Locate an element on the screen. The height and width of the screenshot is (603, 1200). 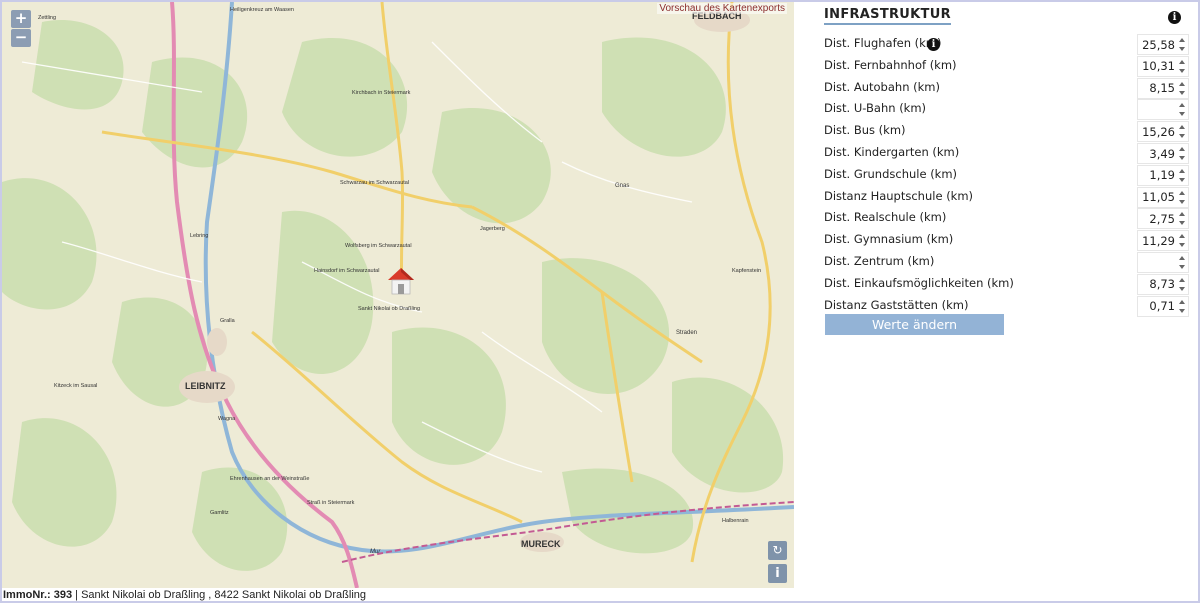
label-schwarzau: Schwarzau im Schwarzautal is located at coordinates (374, 183).